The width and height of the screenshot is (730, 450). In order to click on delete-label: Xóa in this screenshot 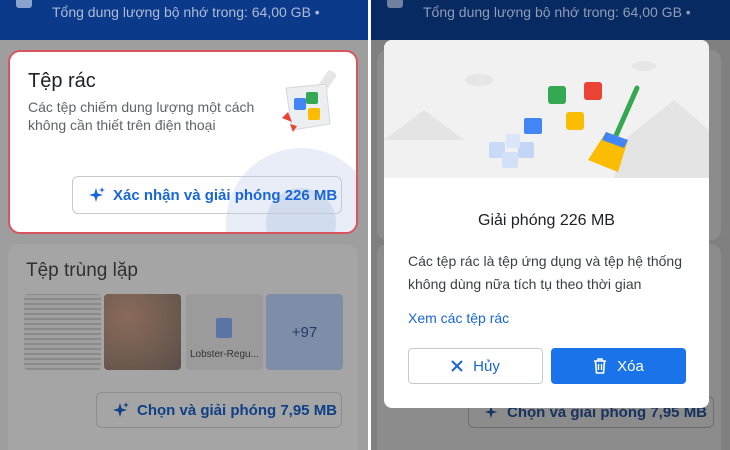, I will do `click(630, 366)`.